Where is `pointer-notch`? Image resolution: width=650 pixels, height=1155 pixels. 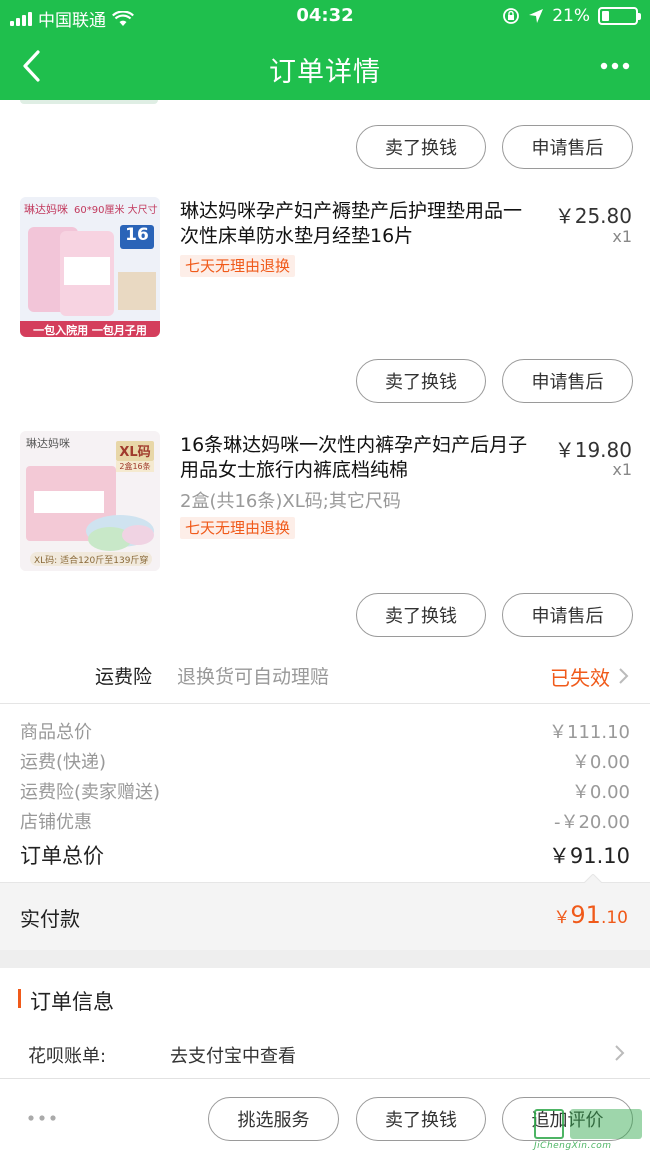
pointer-notch is located at coordinates (593, 879).